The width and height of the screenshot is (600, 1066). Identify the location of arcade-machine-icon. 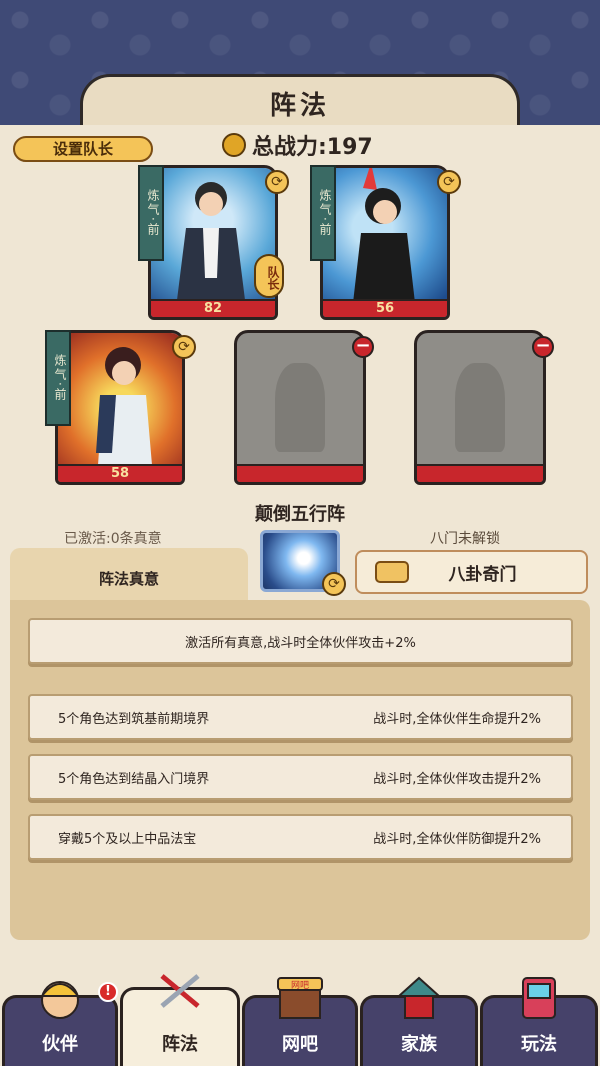
(539, 998).